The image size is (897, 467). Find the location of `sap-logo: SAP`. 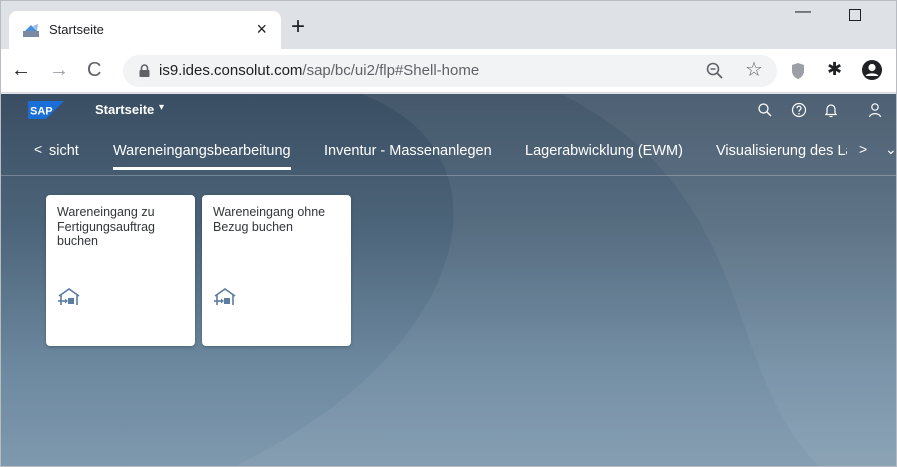

sap-logo: SAP is located at coordinates (46, 110).